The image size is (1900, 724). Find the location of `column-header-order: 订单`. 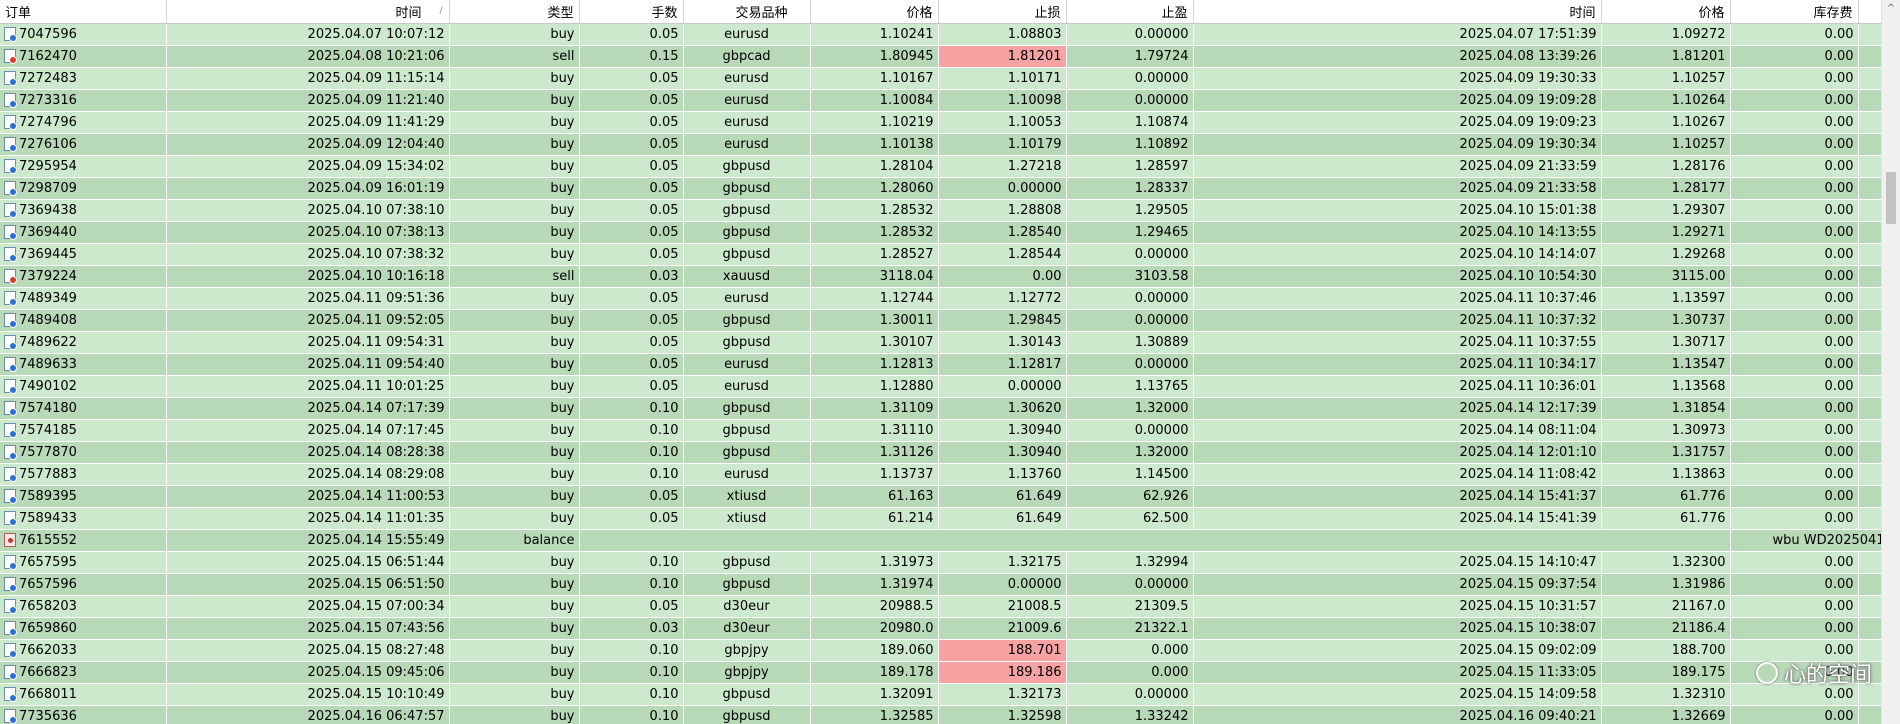

column-header-order: 订单 is located at coordinates (83, 12).